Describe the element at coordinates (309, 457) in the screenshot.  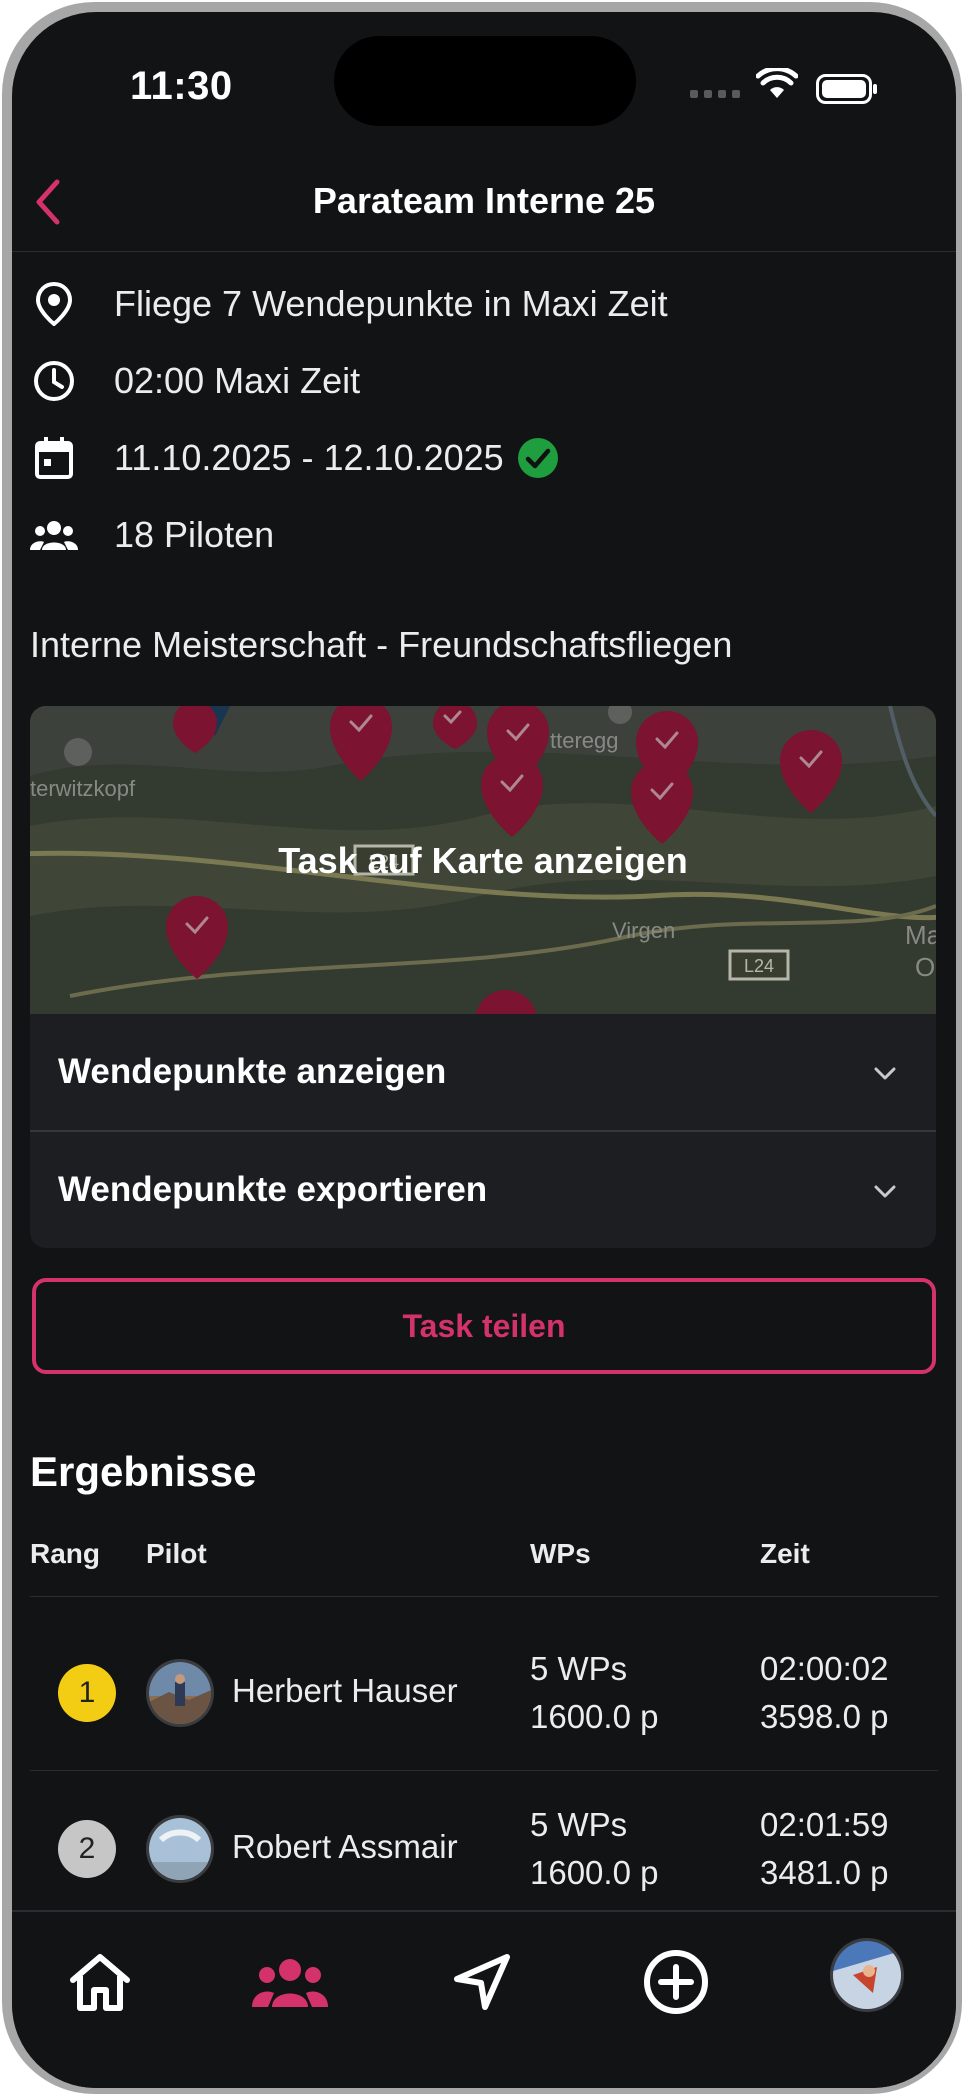
I see `date-range-text: 11.10.2025 - 12.10.2025` at that location.